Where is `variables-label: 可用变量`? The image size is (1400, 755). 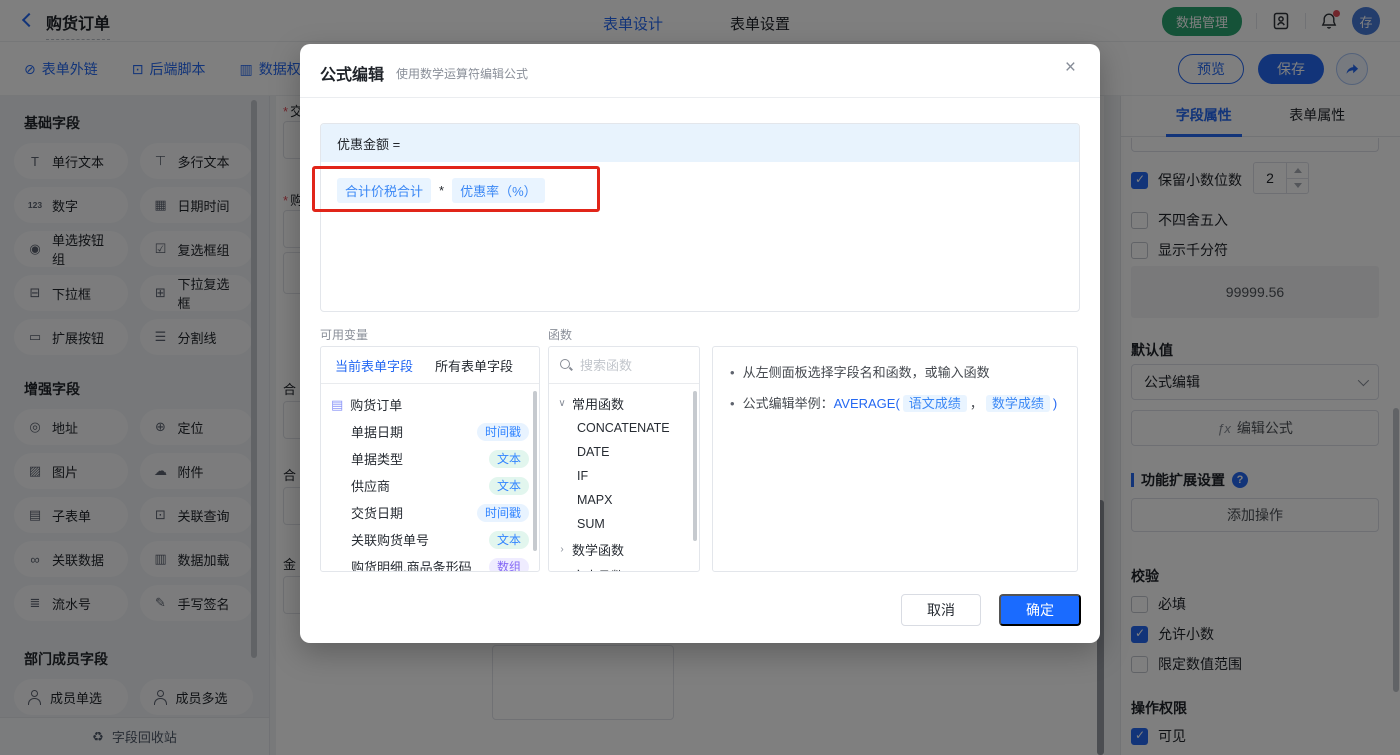
variables-label: 可用变量 is located at coordinates (344, 335).